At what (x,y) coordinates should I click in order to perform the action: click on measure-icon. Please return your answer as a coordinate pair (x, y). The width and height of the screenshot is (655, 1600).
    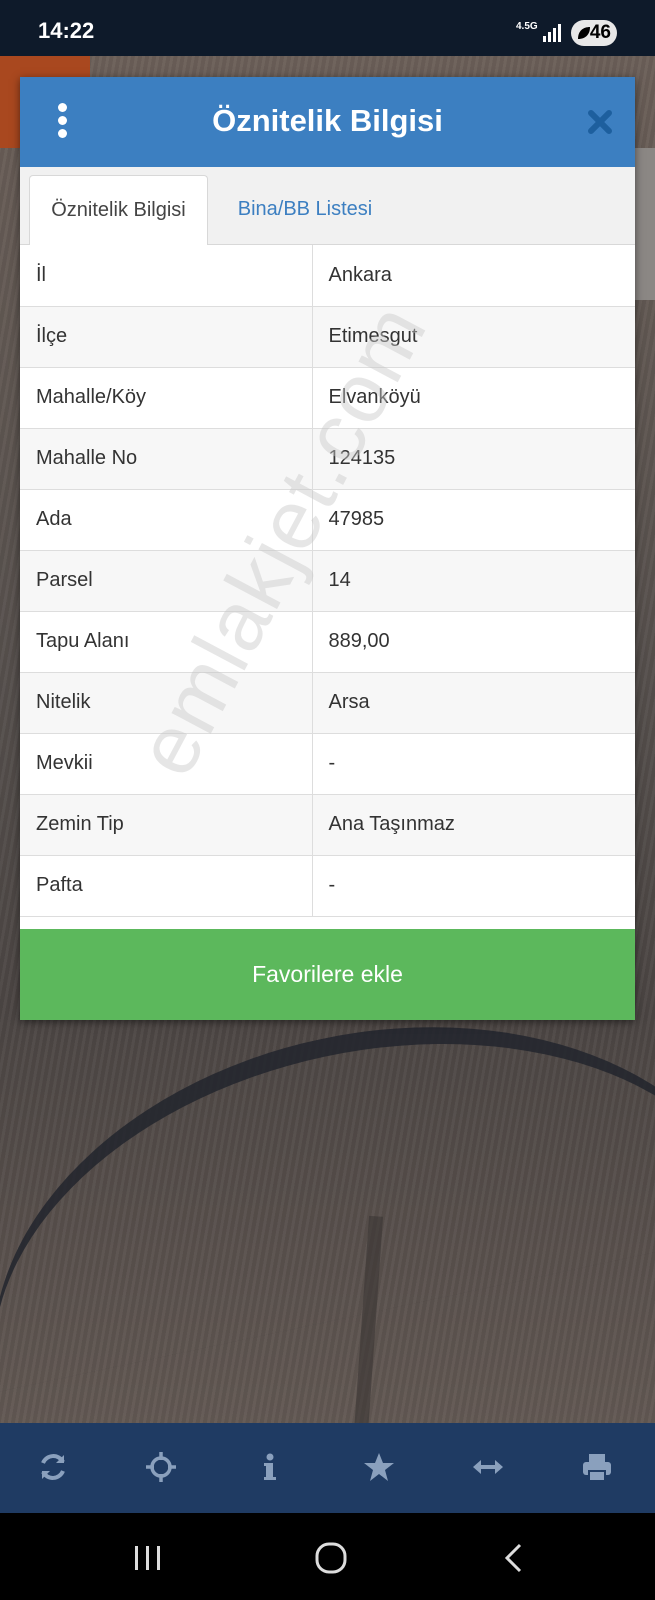
    Looking at the image, I should click on (488, 1467).